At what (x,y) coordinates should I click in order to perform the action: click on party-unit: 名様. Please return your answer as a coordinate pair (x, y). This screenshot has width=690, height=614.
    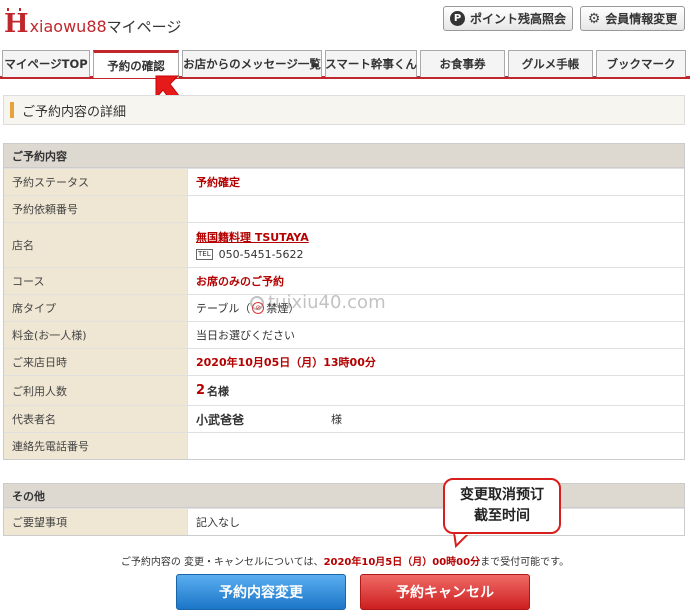
    Looking at the image, I should click on (218, 391).